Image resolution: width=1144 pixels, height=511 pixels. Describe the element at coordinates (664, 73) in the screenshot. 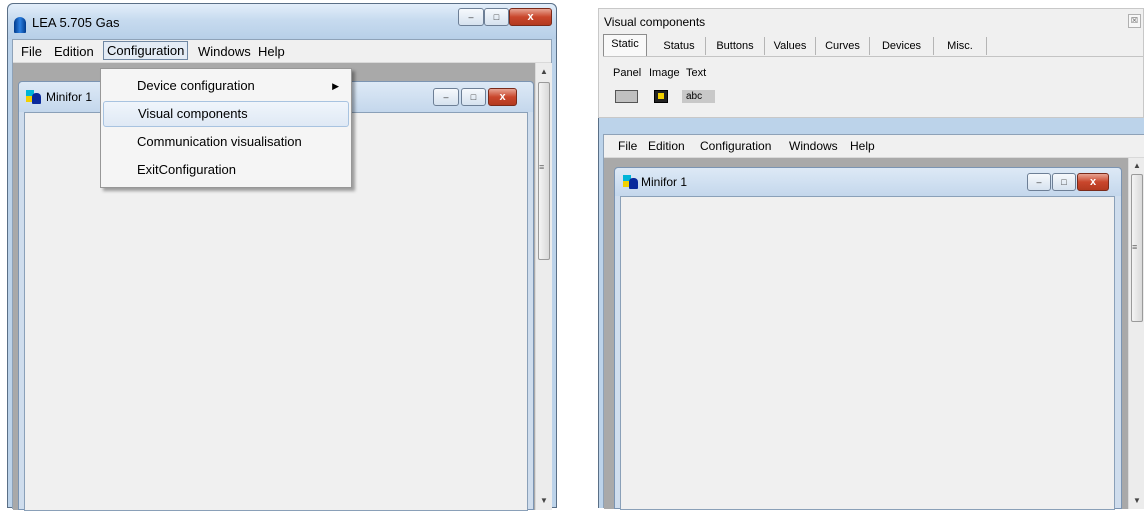

I see `component-label-image: Image` at that location.